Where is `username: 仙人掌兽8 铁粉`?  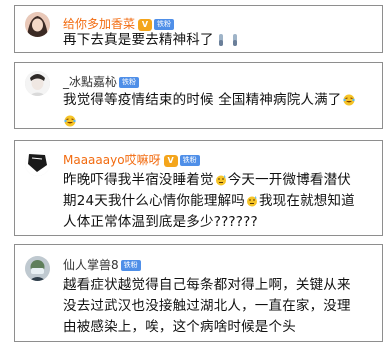 username: 仙人掌兽8 铁粉 is located at coordinates (102, 264).